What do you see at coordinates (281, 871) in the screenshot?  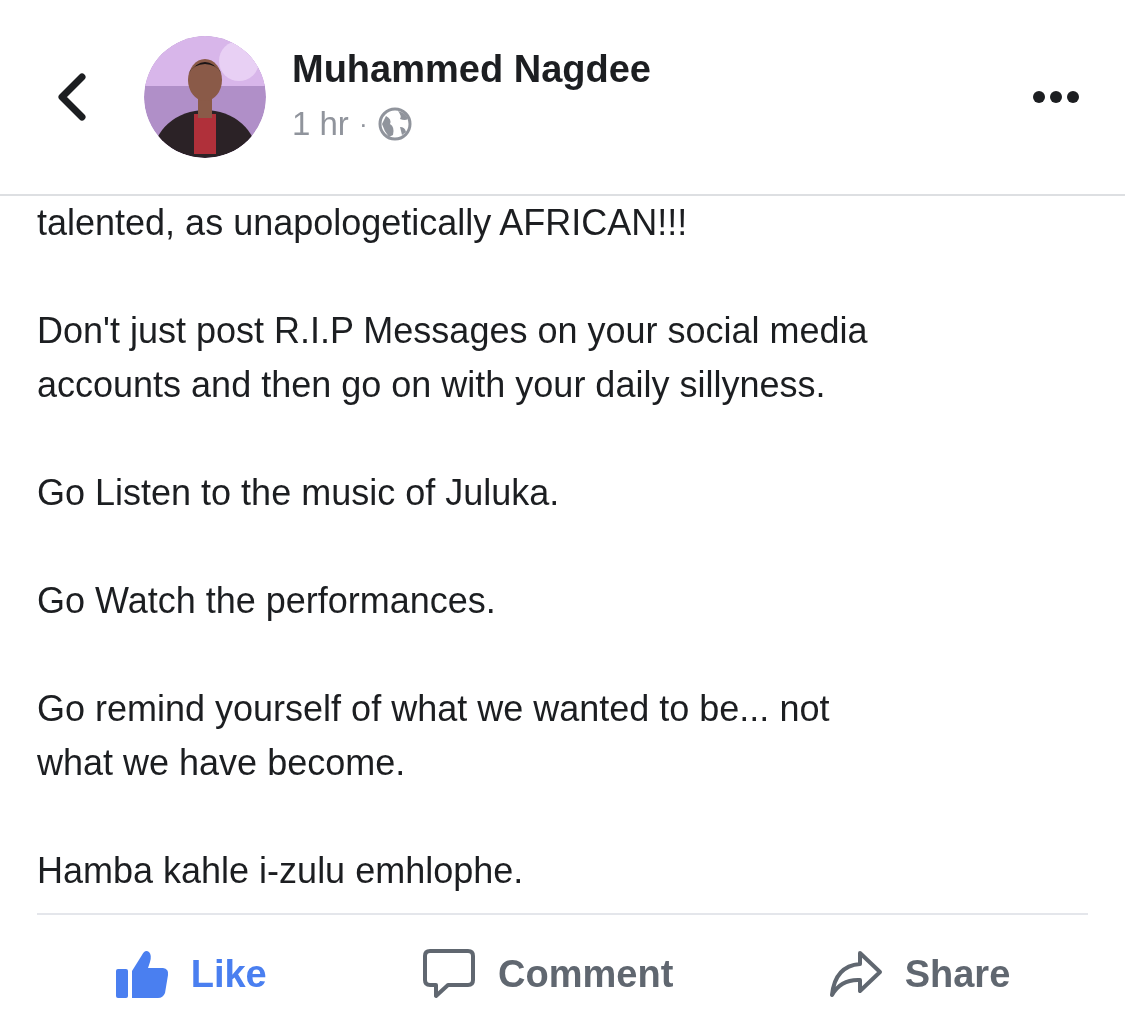 I see `post-text: Hamba kahle i-zulu emhlophe.` at bounding box center [281, 871].